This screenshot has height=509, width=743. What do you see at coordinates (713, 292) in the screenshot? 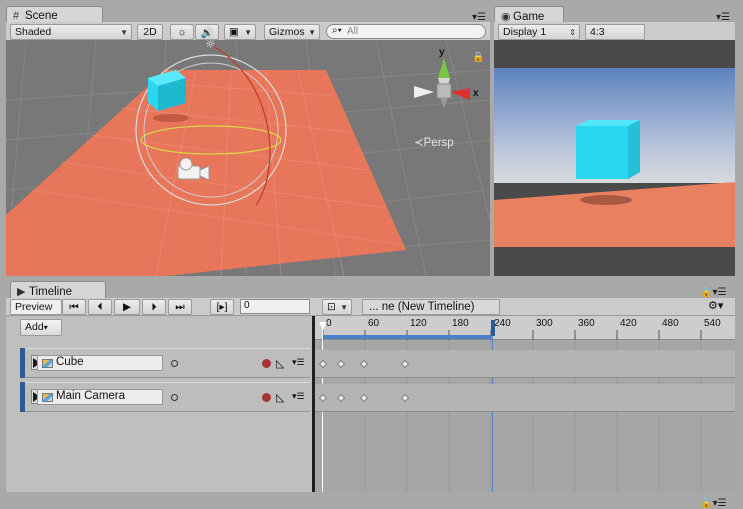
I see `timeline-lock-icon: 🔒▾☰` at bounding box center [713, 292].